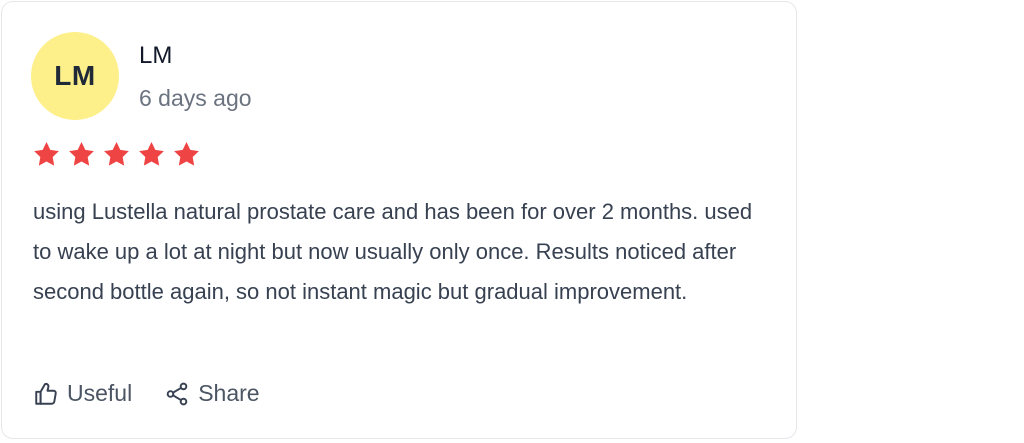  I want to click on thumbs-up-icon, so click(46, 394).